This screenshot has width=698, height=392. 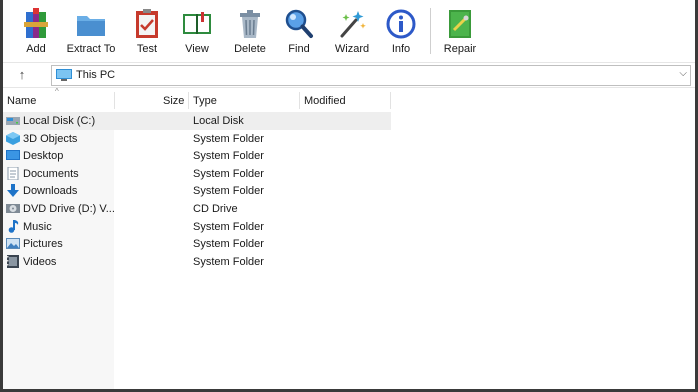 I want to click on test-clipboard-icon, so click(x=147, y=23).